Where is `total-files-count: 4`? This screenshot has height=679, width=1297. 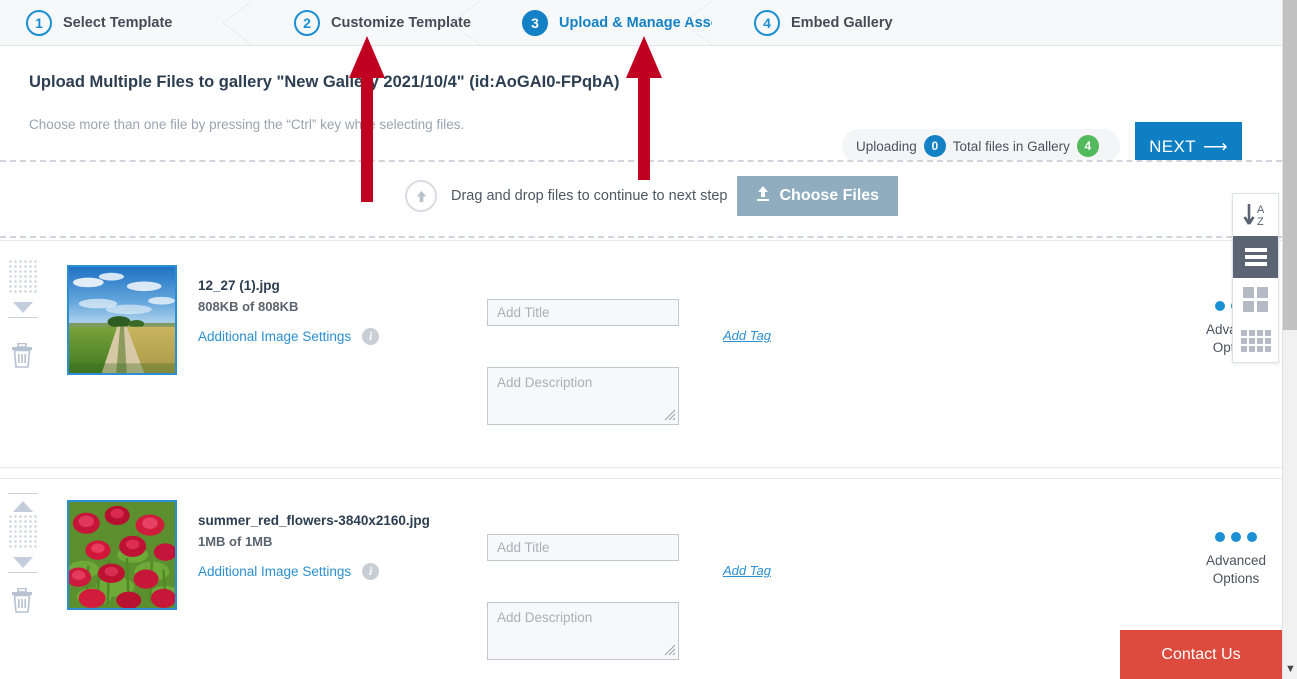
total-files-count: 4 is located at coordinates (1087, 146).